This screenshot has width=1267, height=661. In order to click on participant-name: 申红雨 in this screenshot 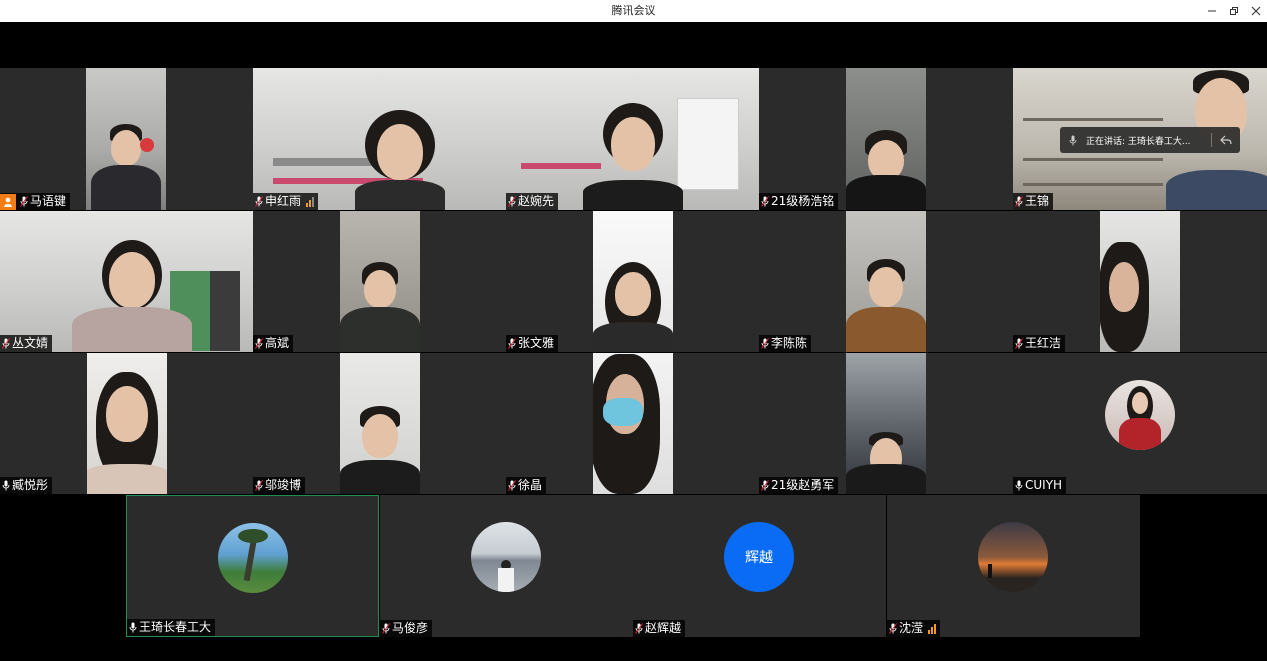, I will do `click(283, 201)`.